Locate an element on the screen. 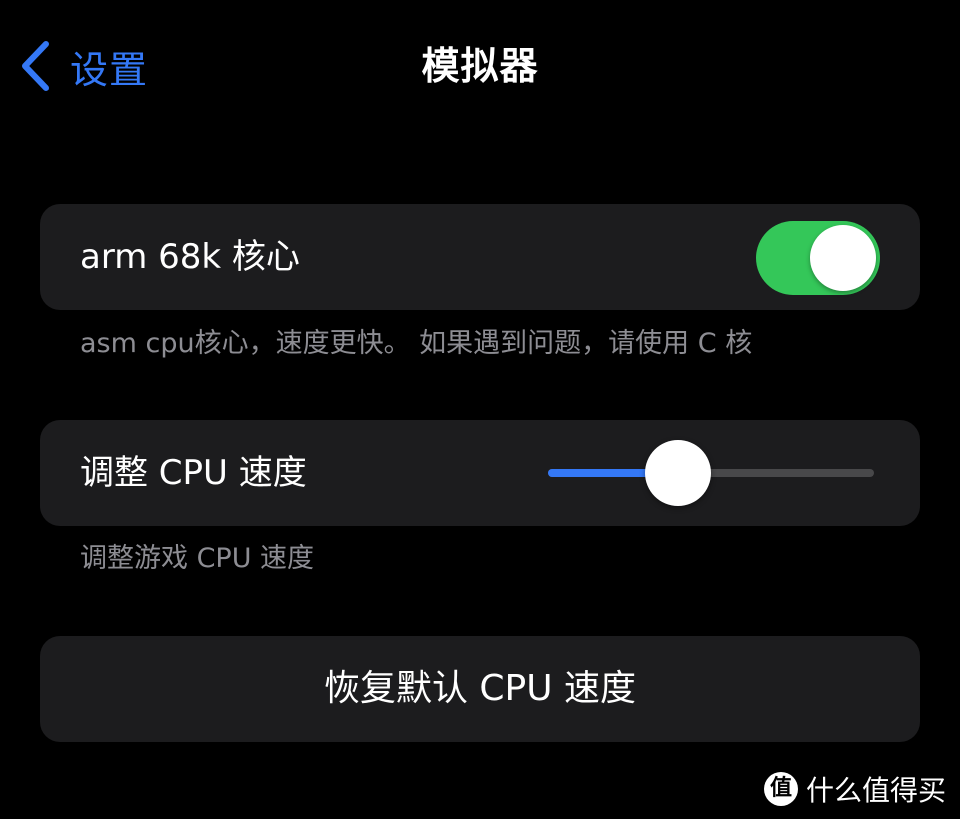 This screenshot has height=819, width=960. watermark-text: 什么值得买 is located at coordinates (875, 790).